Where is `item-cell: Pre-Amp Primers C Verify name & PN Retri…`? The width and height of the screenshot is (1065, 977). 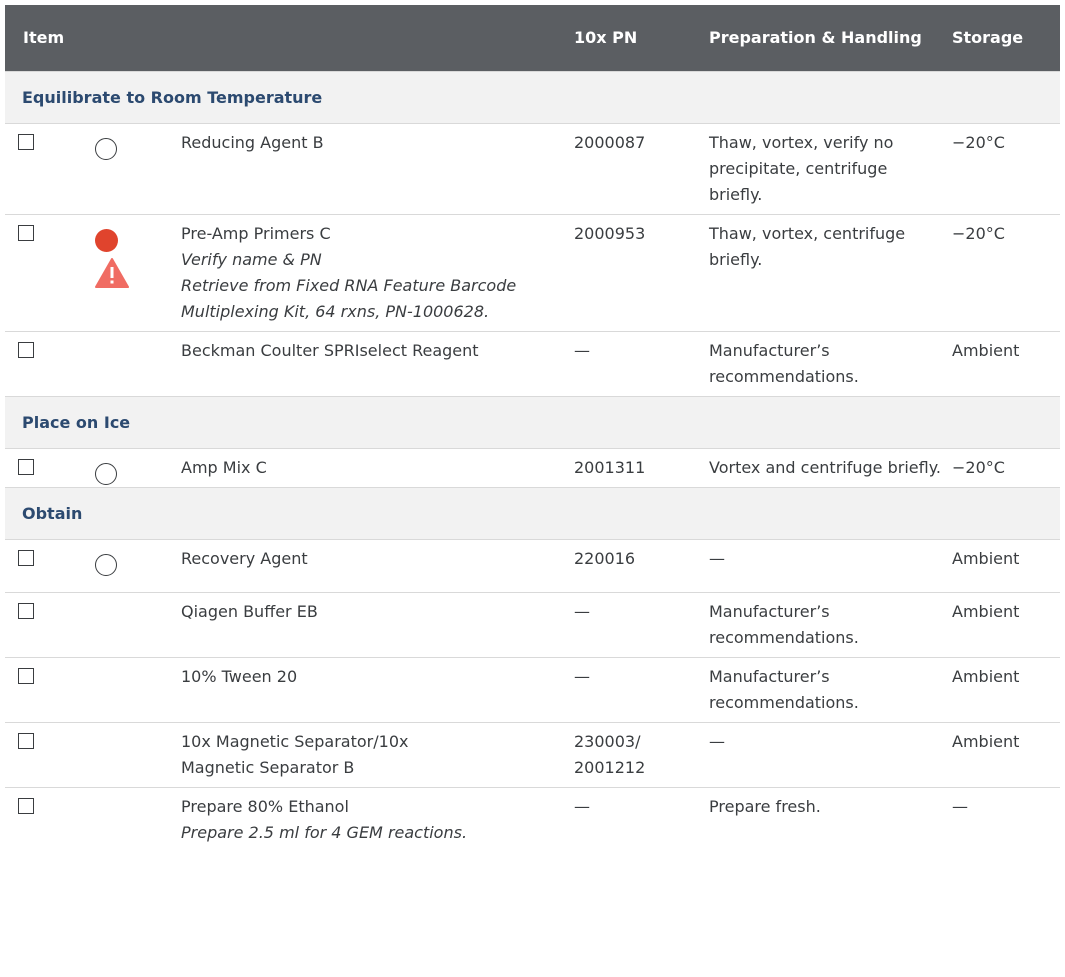
item-cell: Pre-Amp Primers C Verify name & PN Retri… is located at coordinates (284, 273).